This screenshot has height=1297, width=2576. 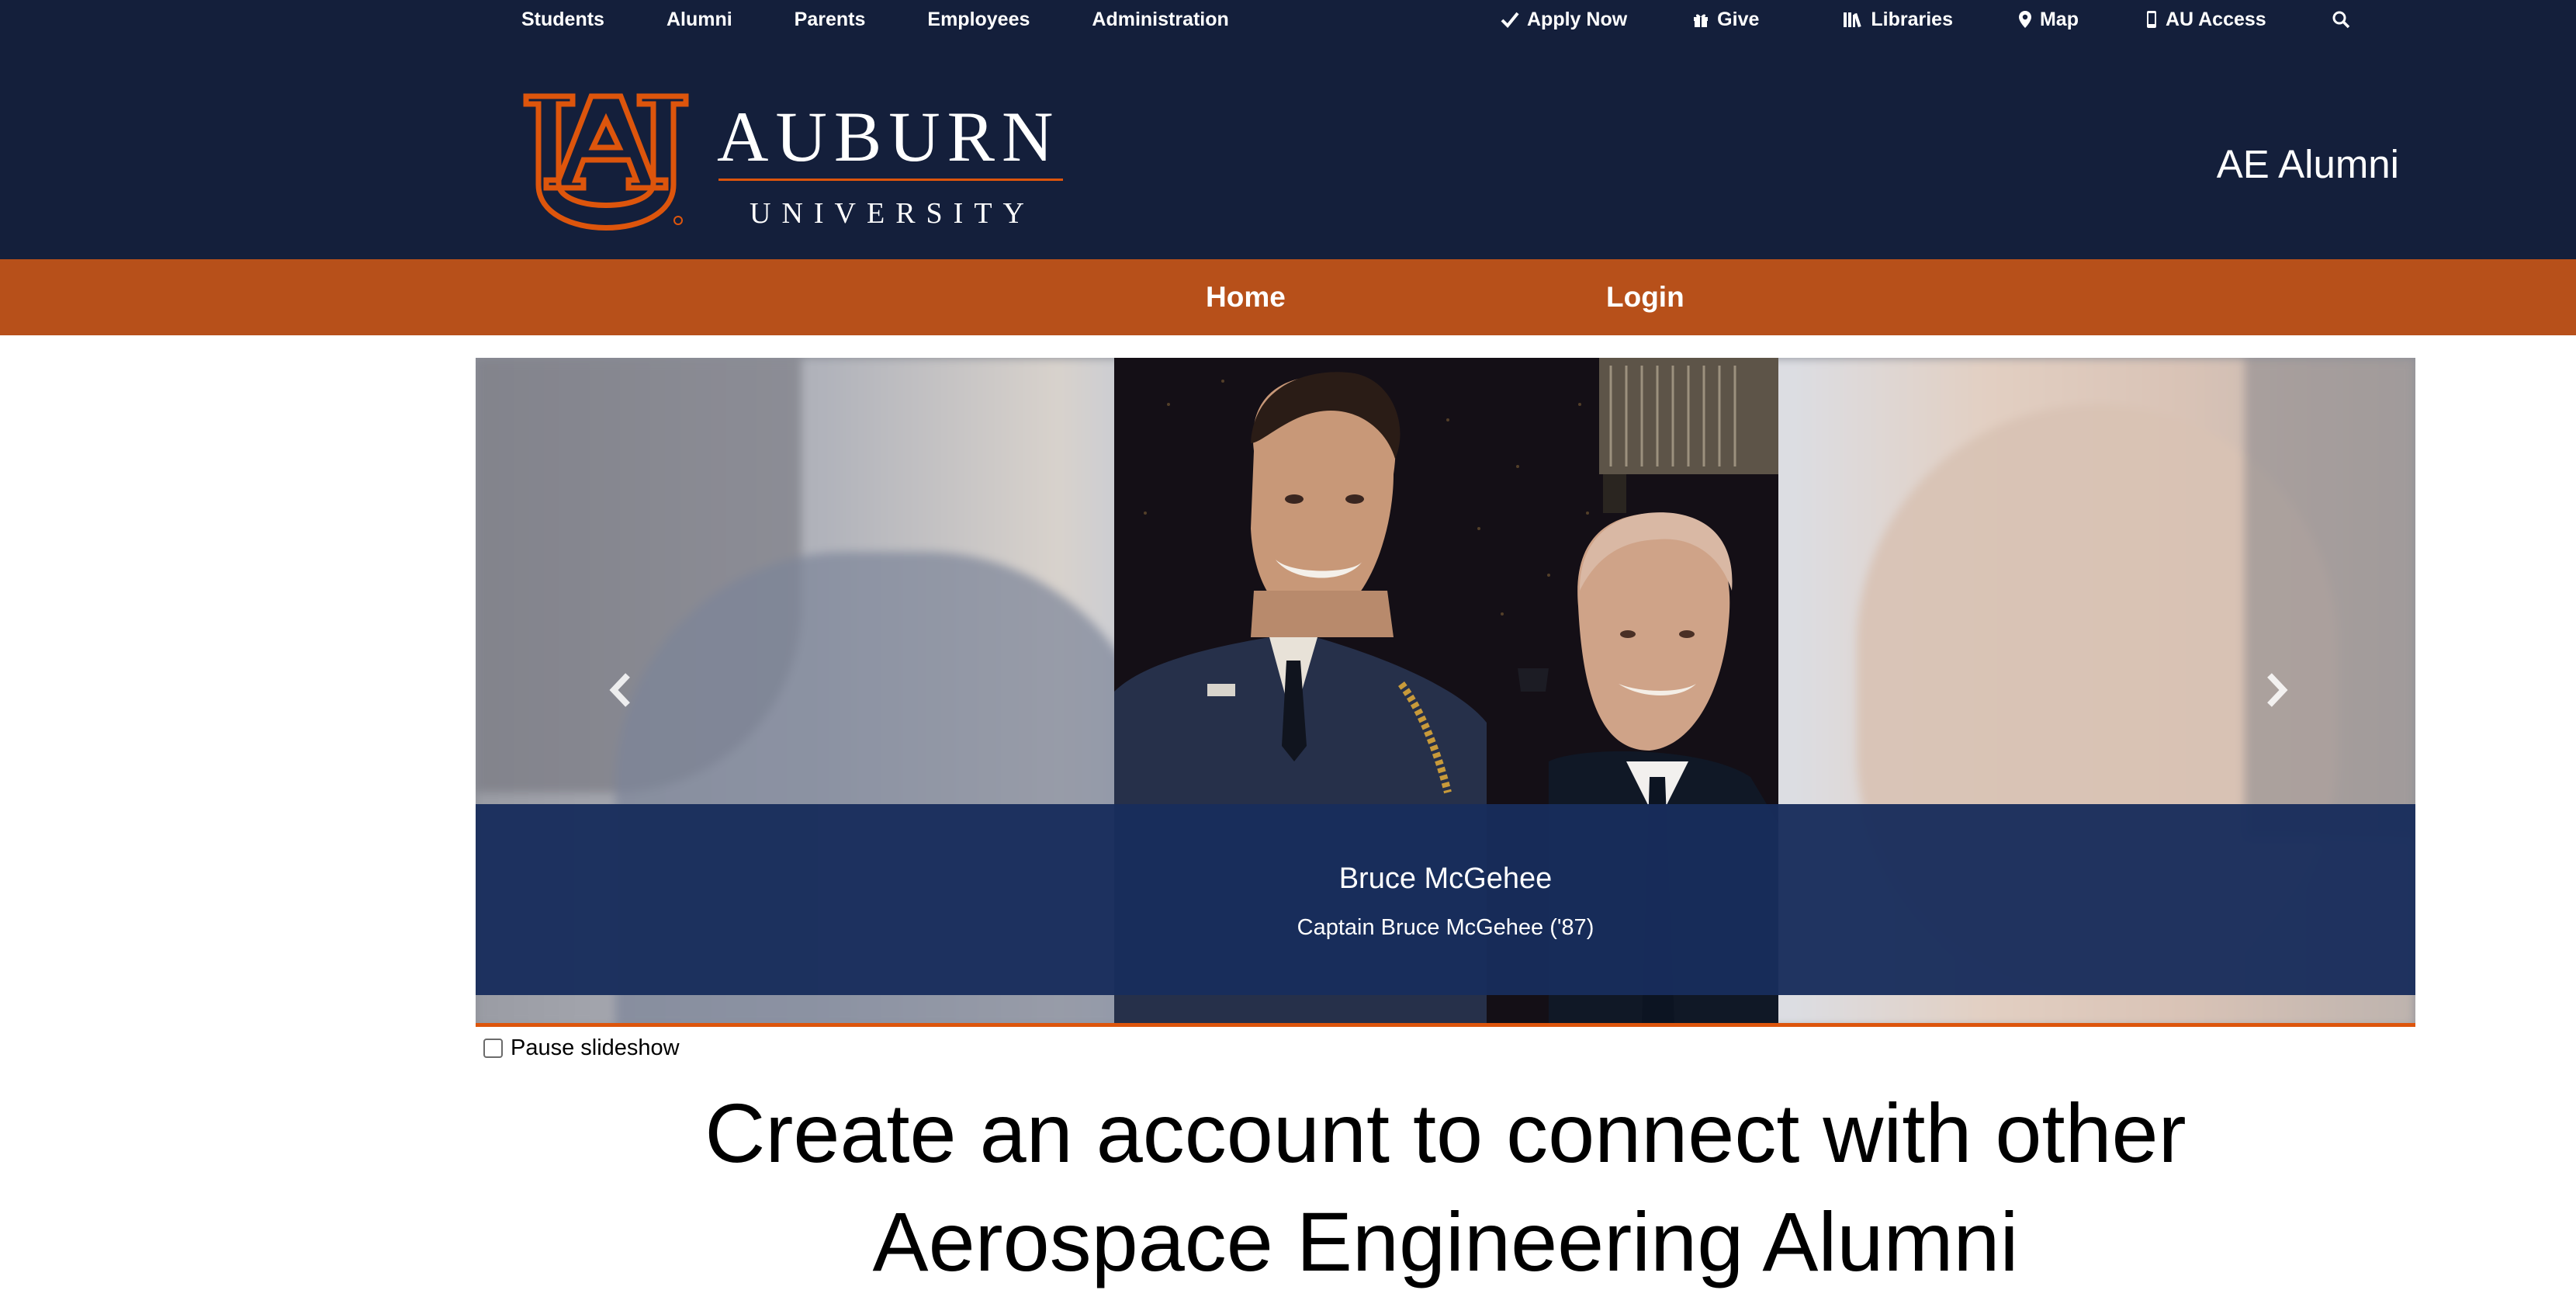 I want to click on apply-now-link: Apply Now, so click(x=1564, y=20).